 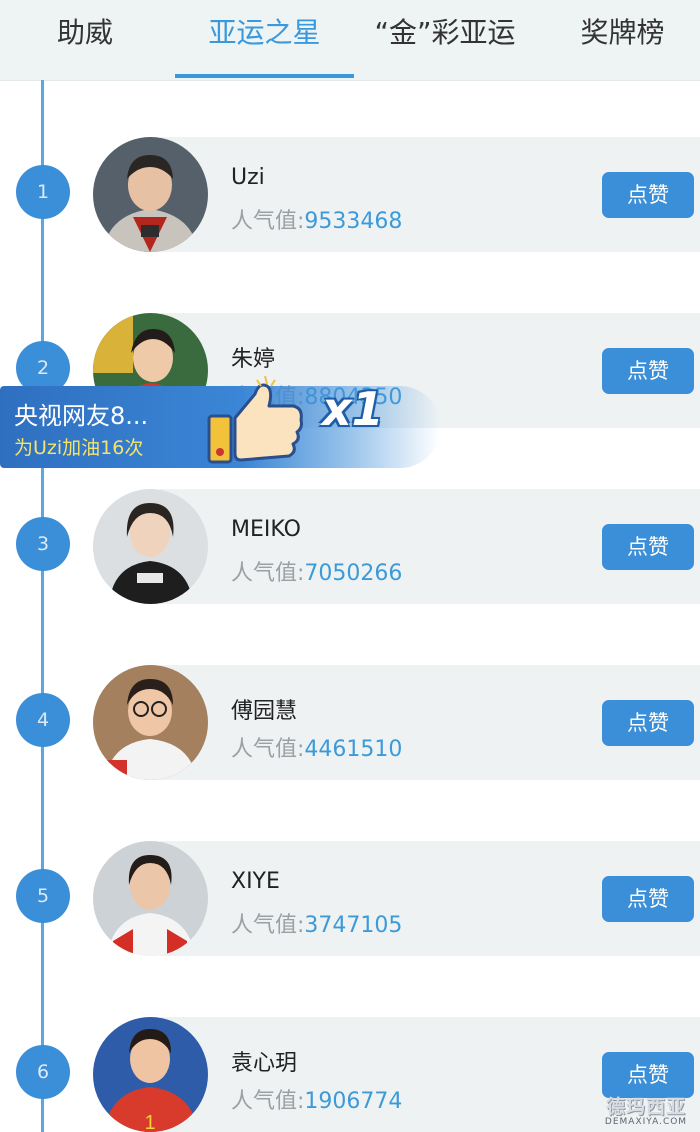 I want to click on rank-badge: 3, so click(x=43, y=544).